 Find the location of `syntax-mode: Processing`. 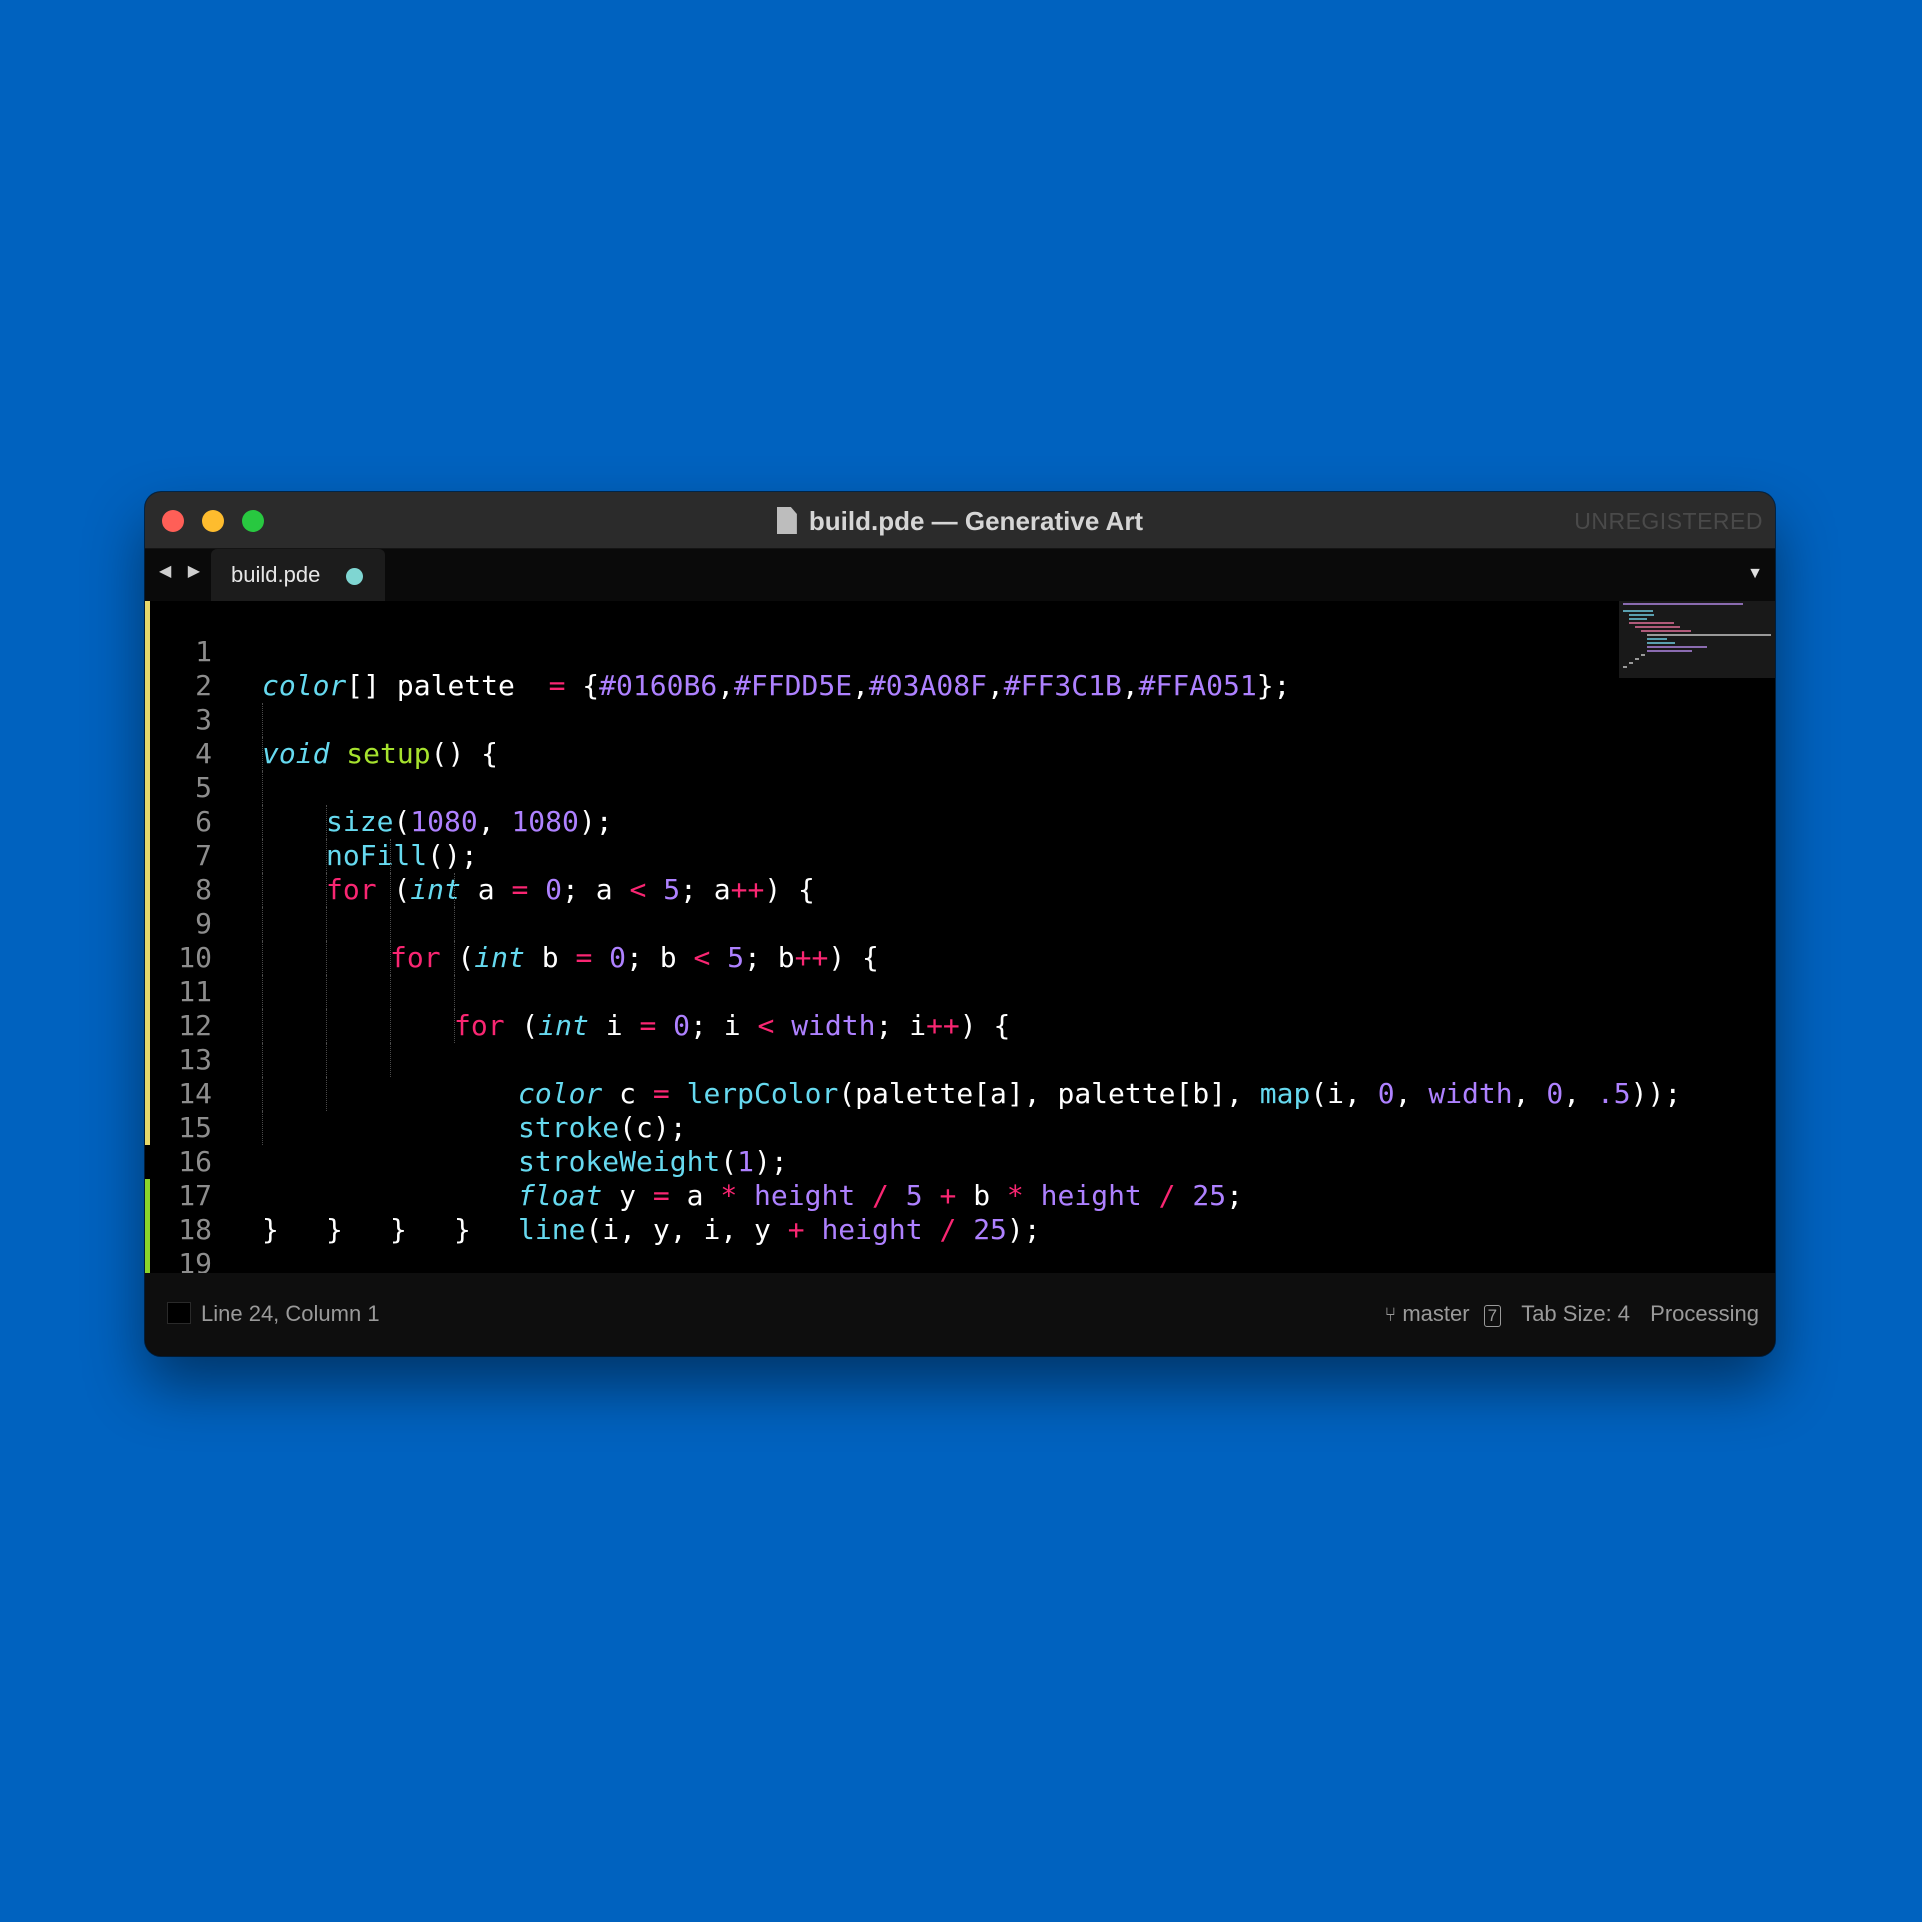

syntax-mode: Processing is located at coordinates (1704, 1313).